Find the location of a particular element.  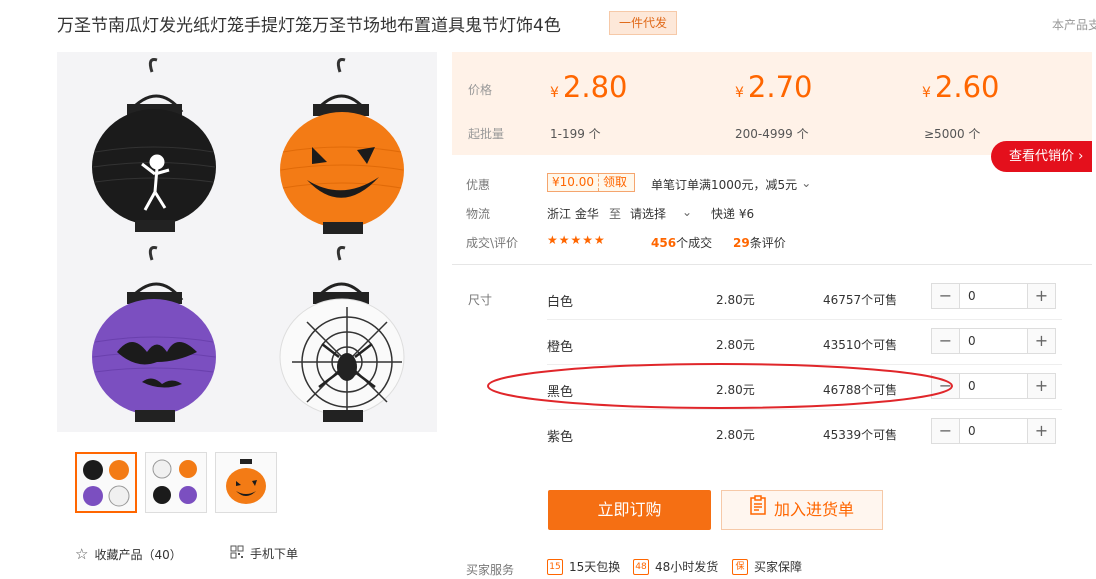

tier-price-1: ¥2.80 is located at coordinates (589, 87).